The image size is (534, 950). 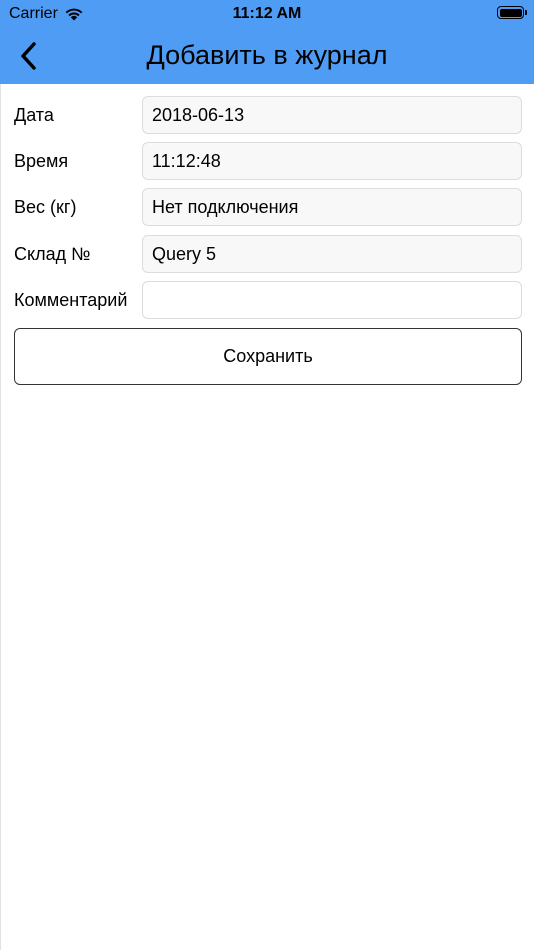 I want to click on status-time: 11:12 AM, so click(x=267, y=13).